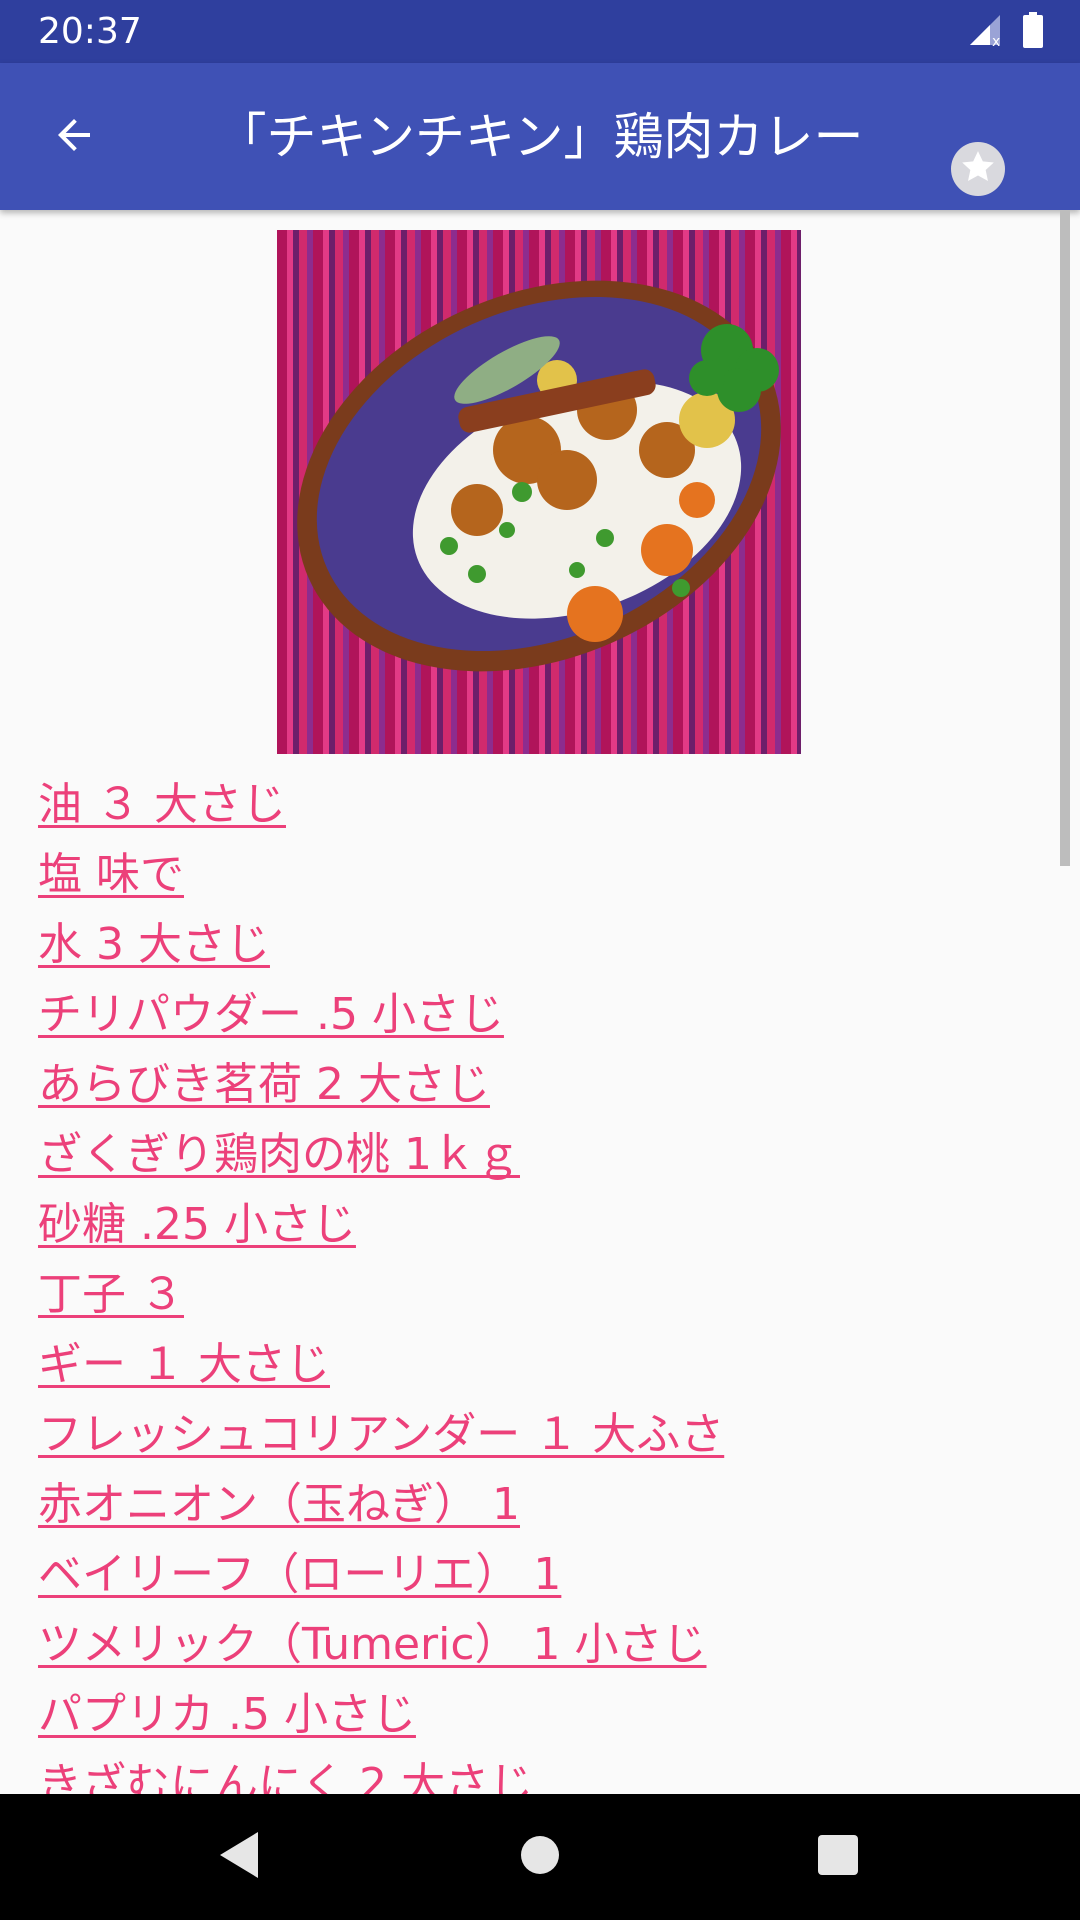  I want to click on list-item: パプリカ .5 小さじ, so click(381, 1715).